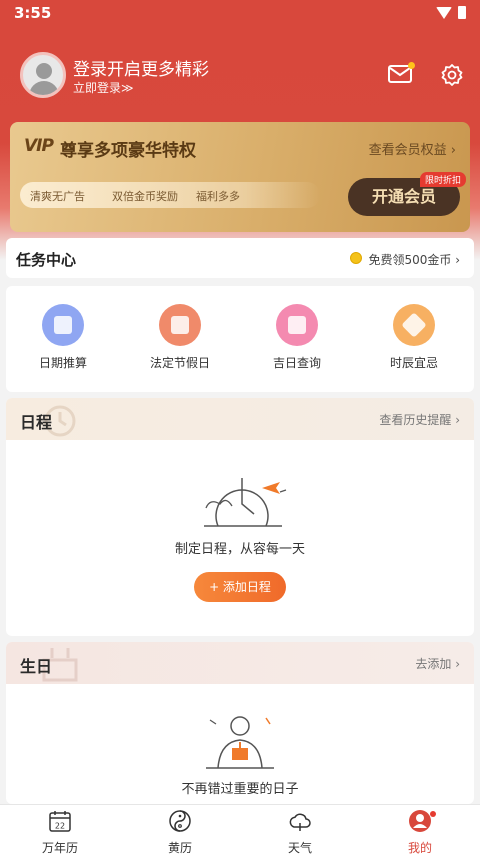  Describe the element at coordinates (444, 12) in the screenshot. I see `wifi-icon` at that location.